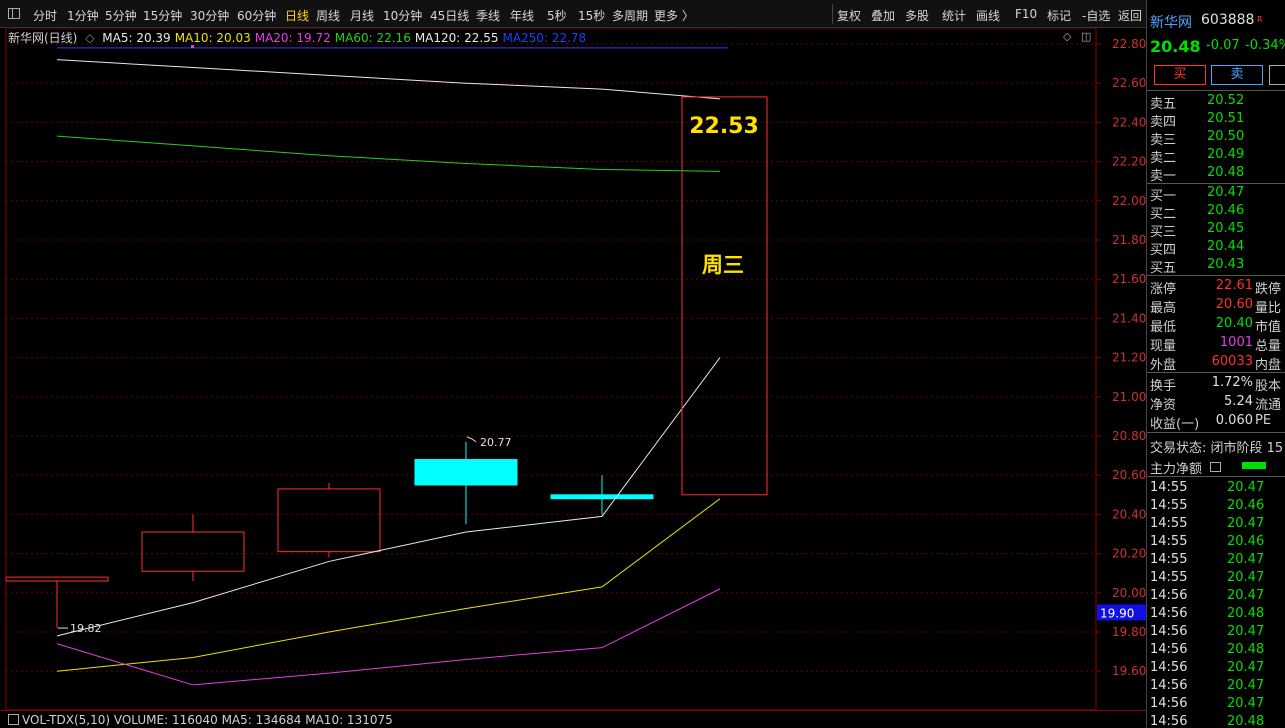 This screenshot has height=728, width=1285. Describe the element at coordinates (674, 15) in the screenshot. I see `period-tab: 更多 〉` at that location.